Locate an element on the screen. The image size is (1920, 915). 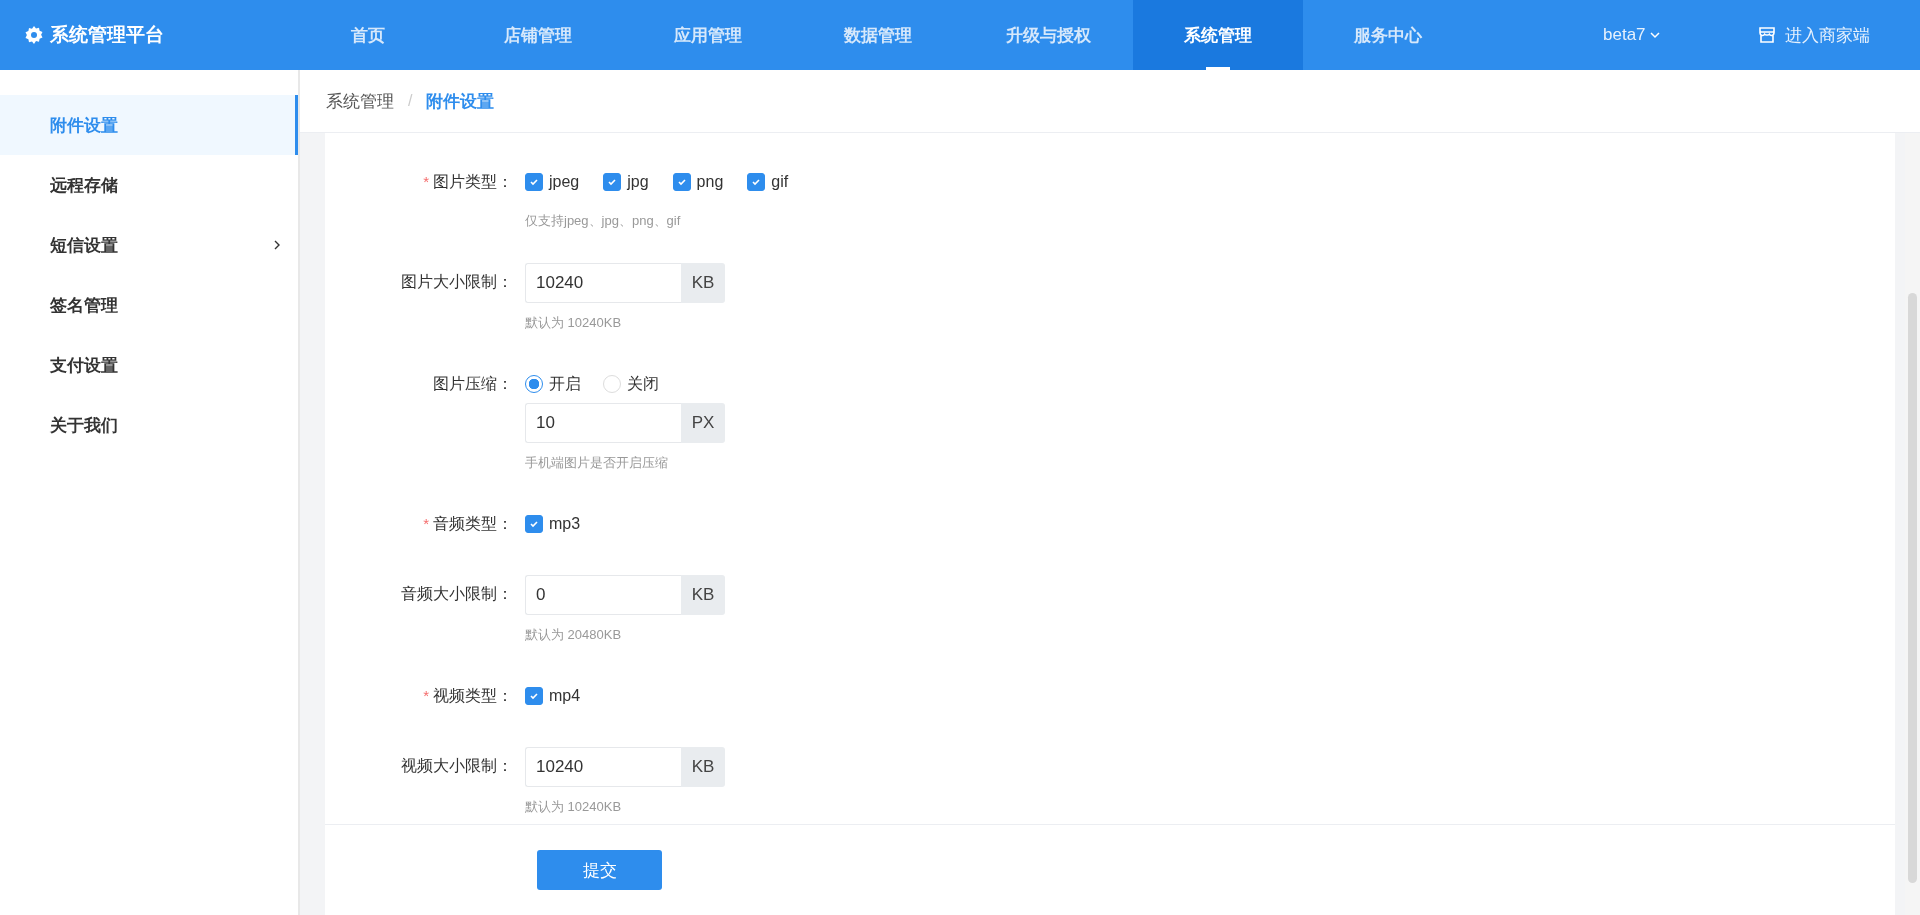
radio-option: 开启 is located at coordinates (553, 384).